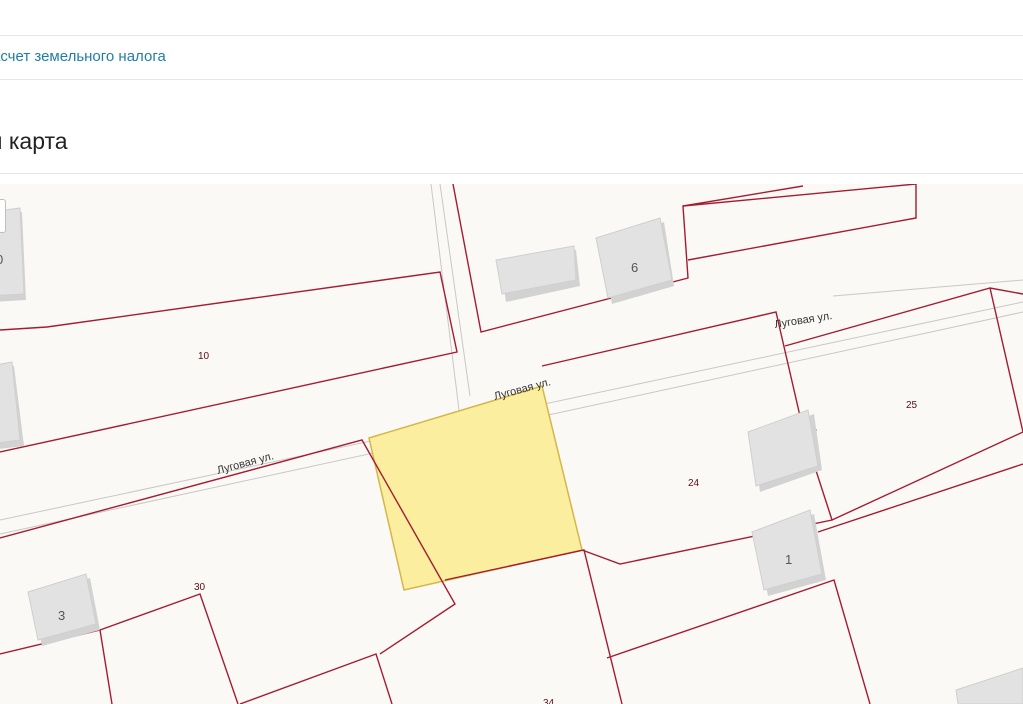 This screenshot has height=704, width=1023. I want to click on parcel-number: 30, so click(200, 587).